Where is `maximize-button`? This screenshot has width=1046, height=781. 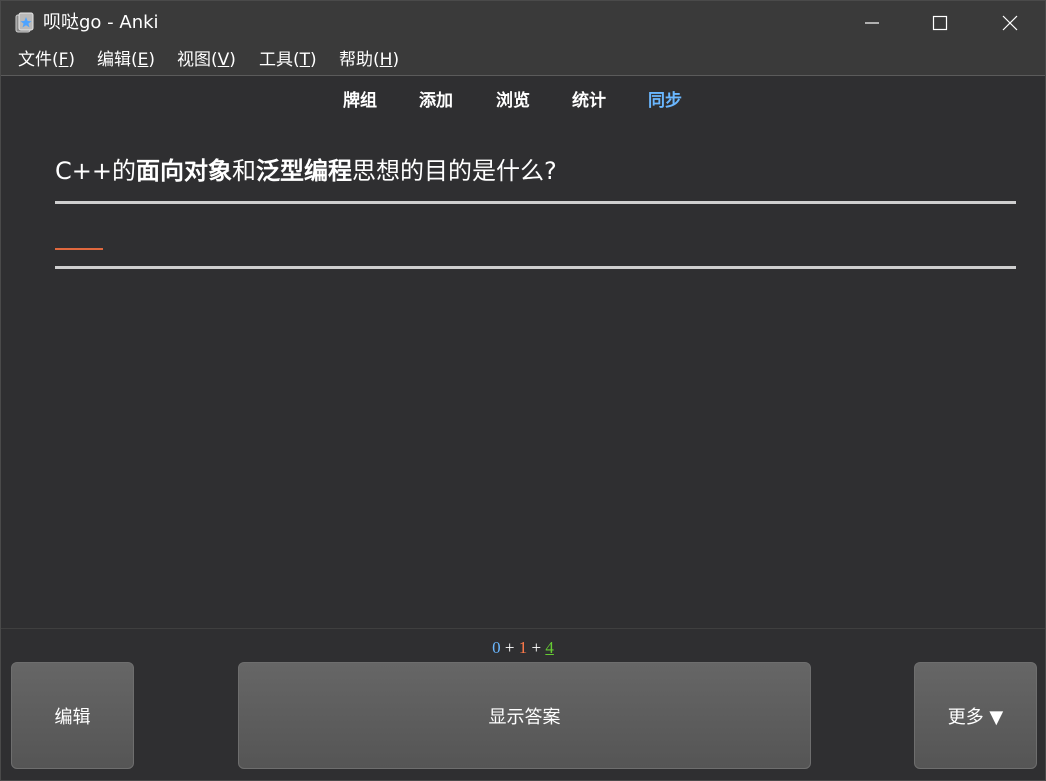 maximize-button is located at coordinates (940, 23).